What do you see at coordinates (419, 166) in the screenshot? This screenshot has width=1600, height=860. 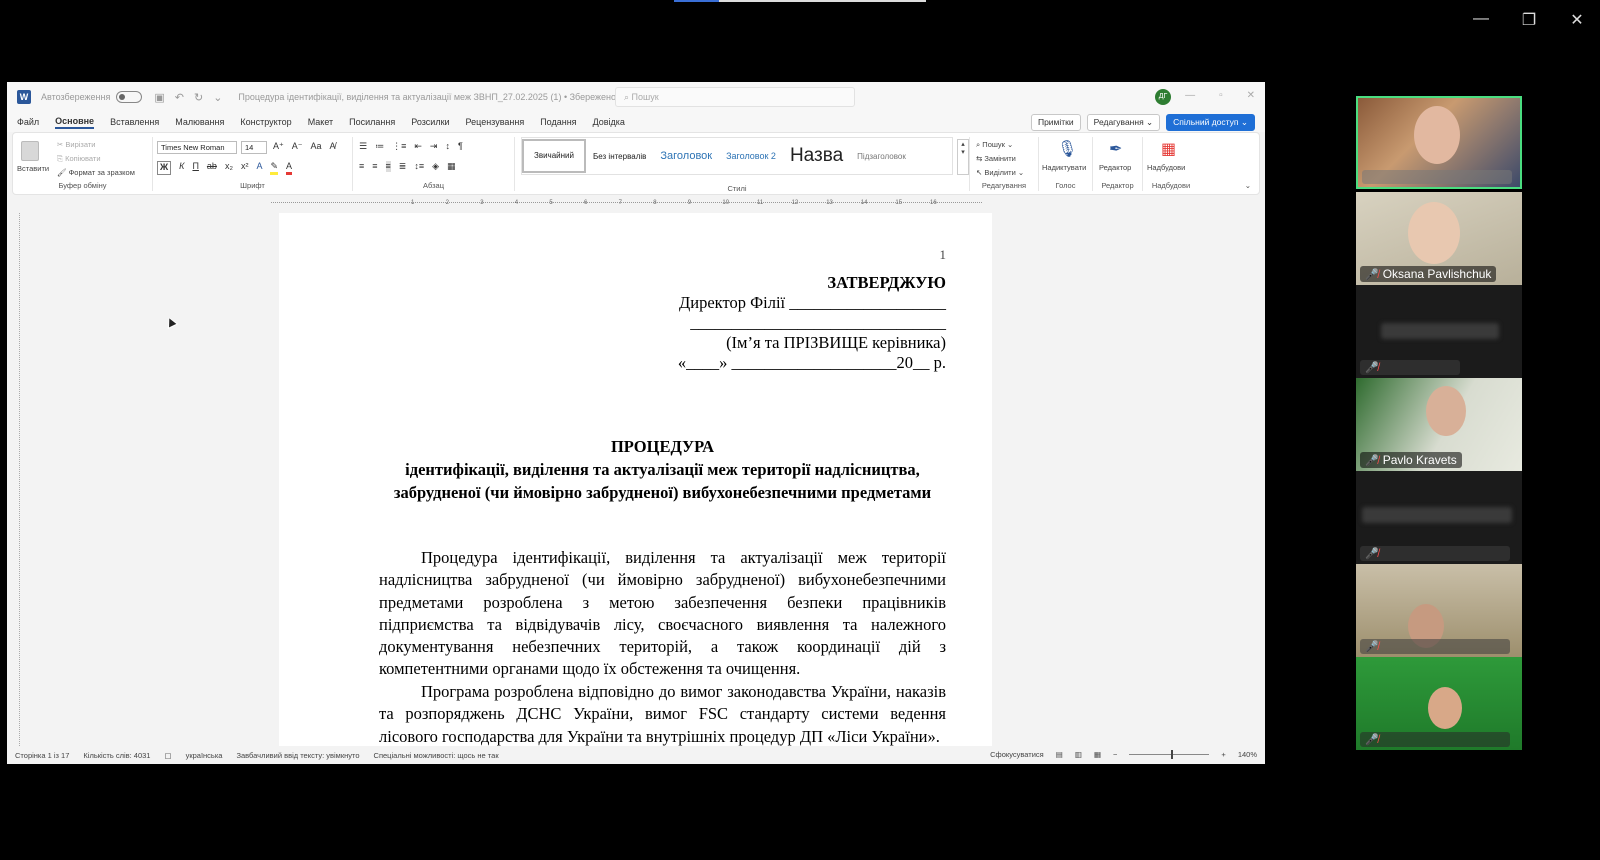 I see `line-spacing-icon: ↕≡` at bounding box center [419, 166].